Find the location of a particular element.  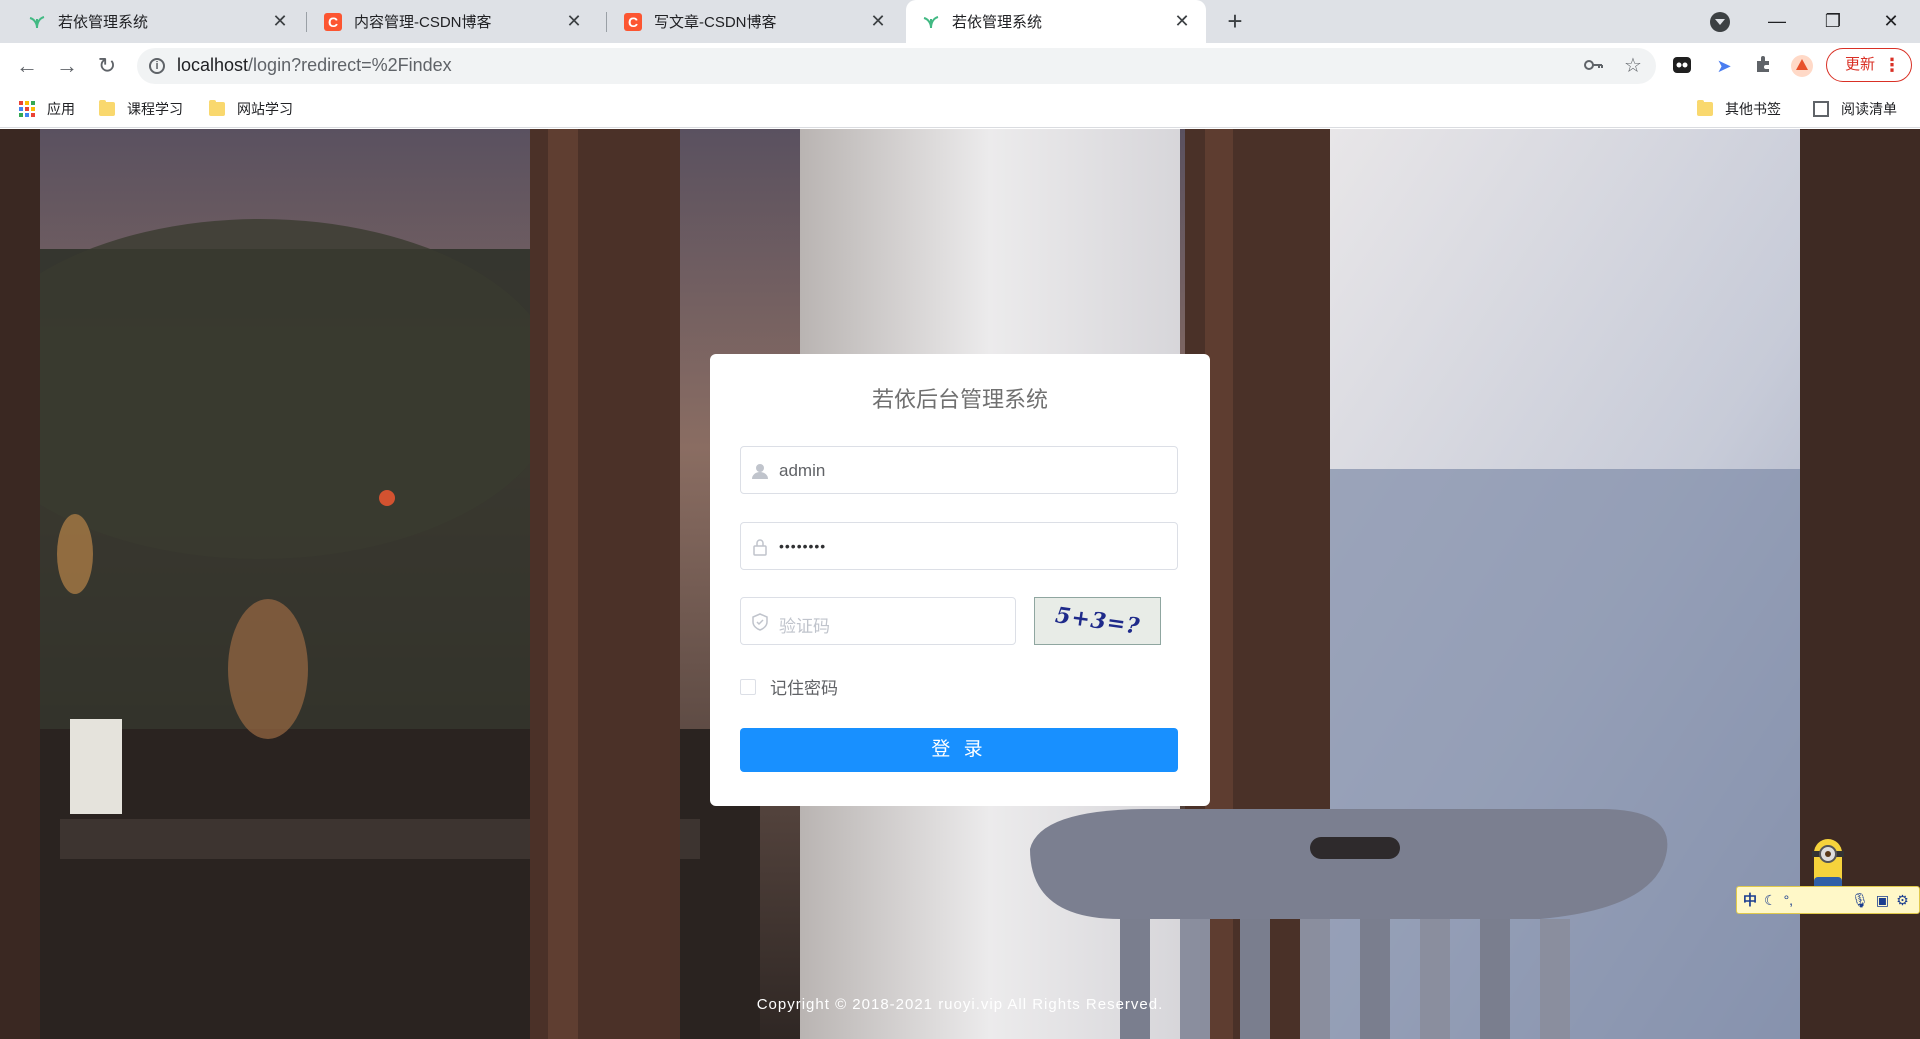

forward-arrow-icon: → is located at coordinates (67, 66).